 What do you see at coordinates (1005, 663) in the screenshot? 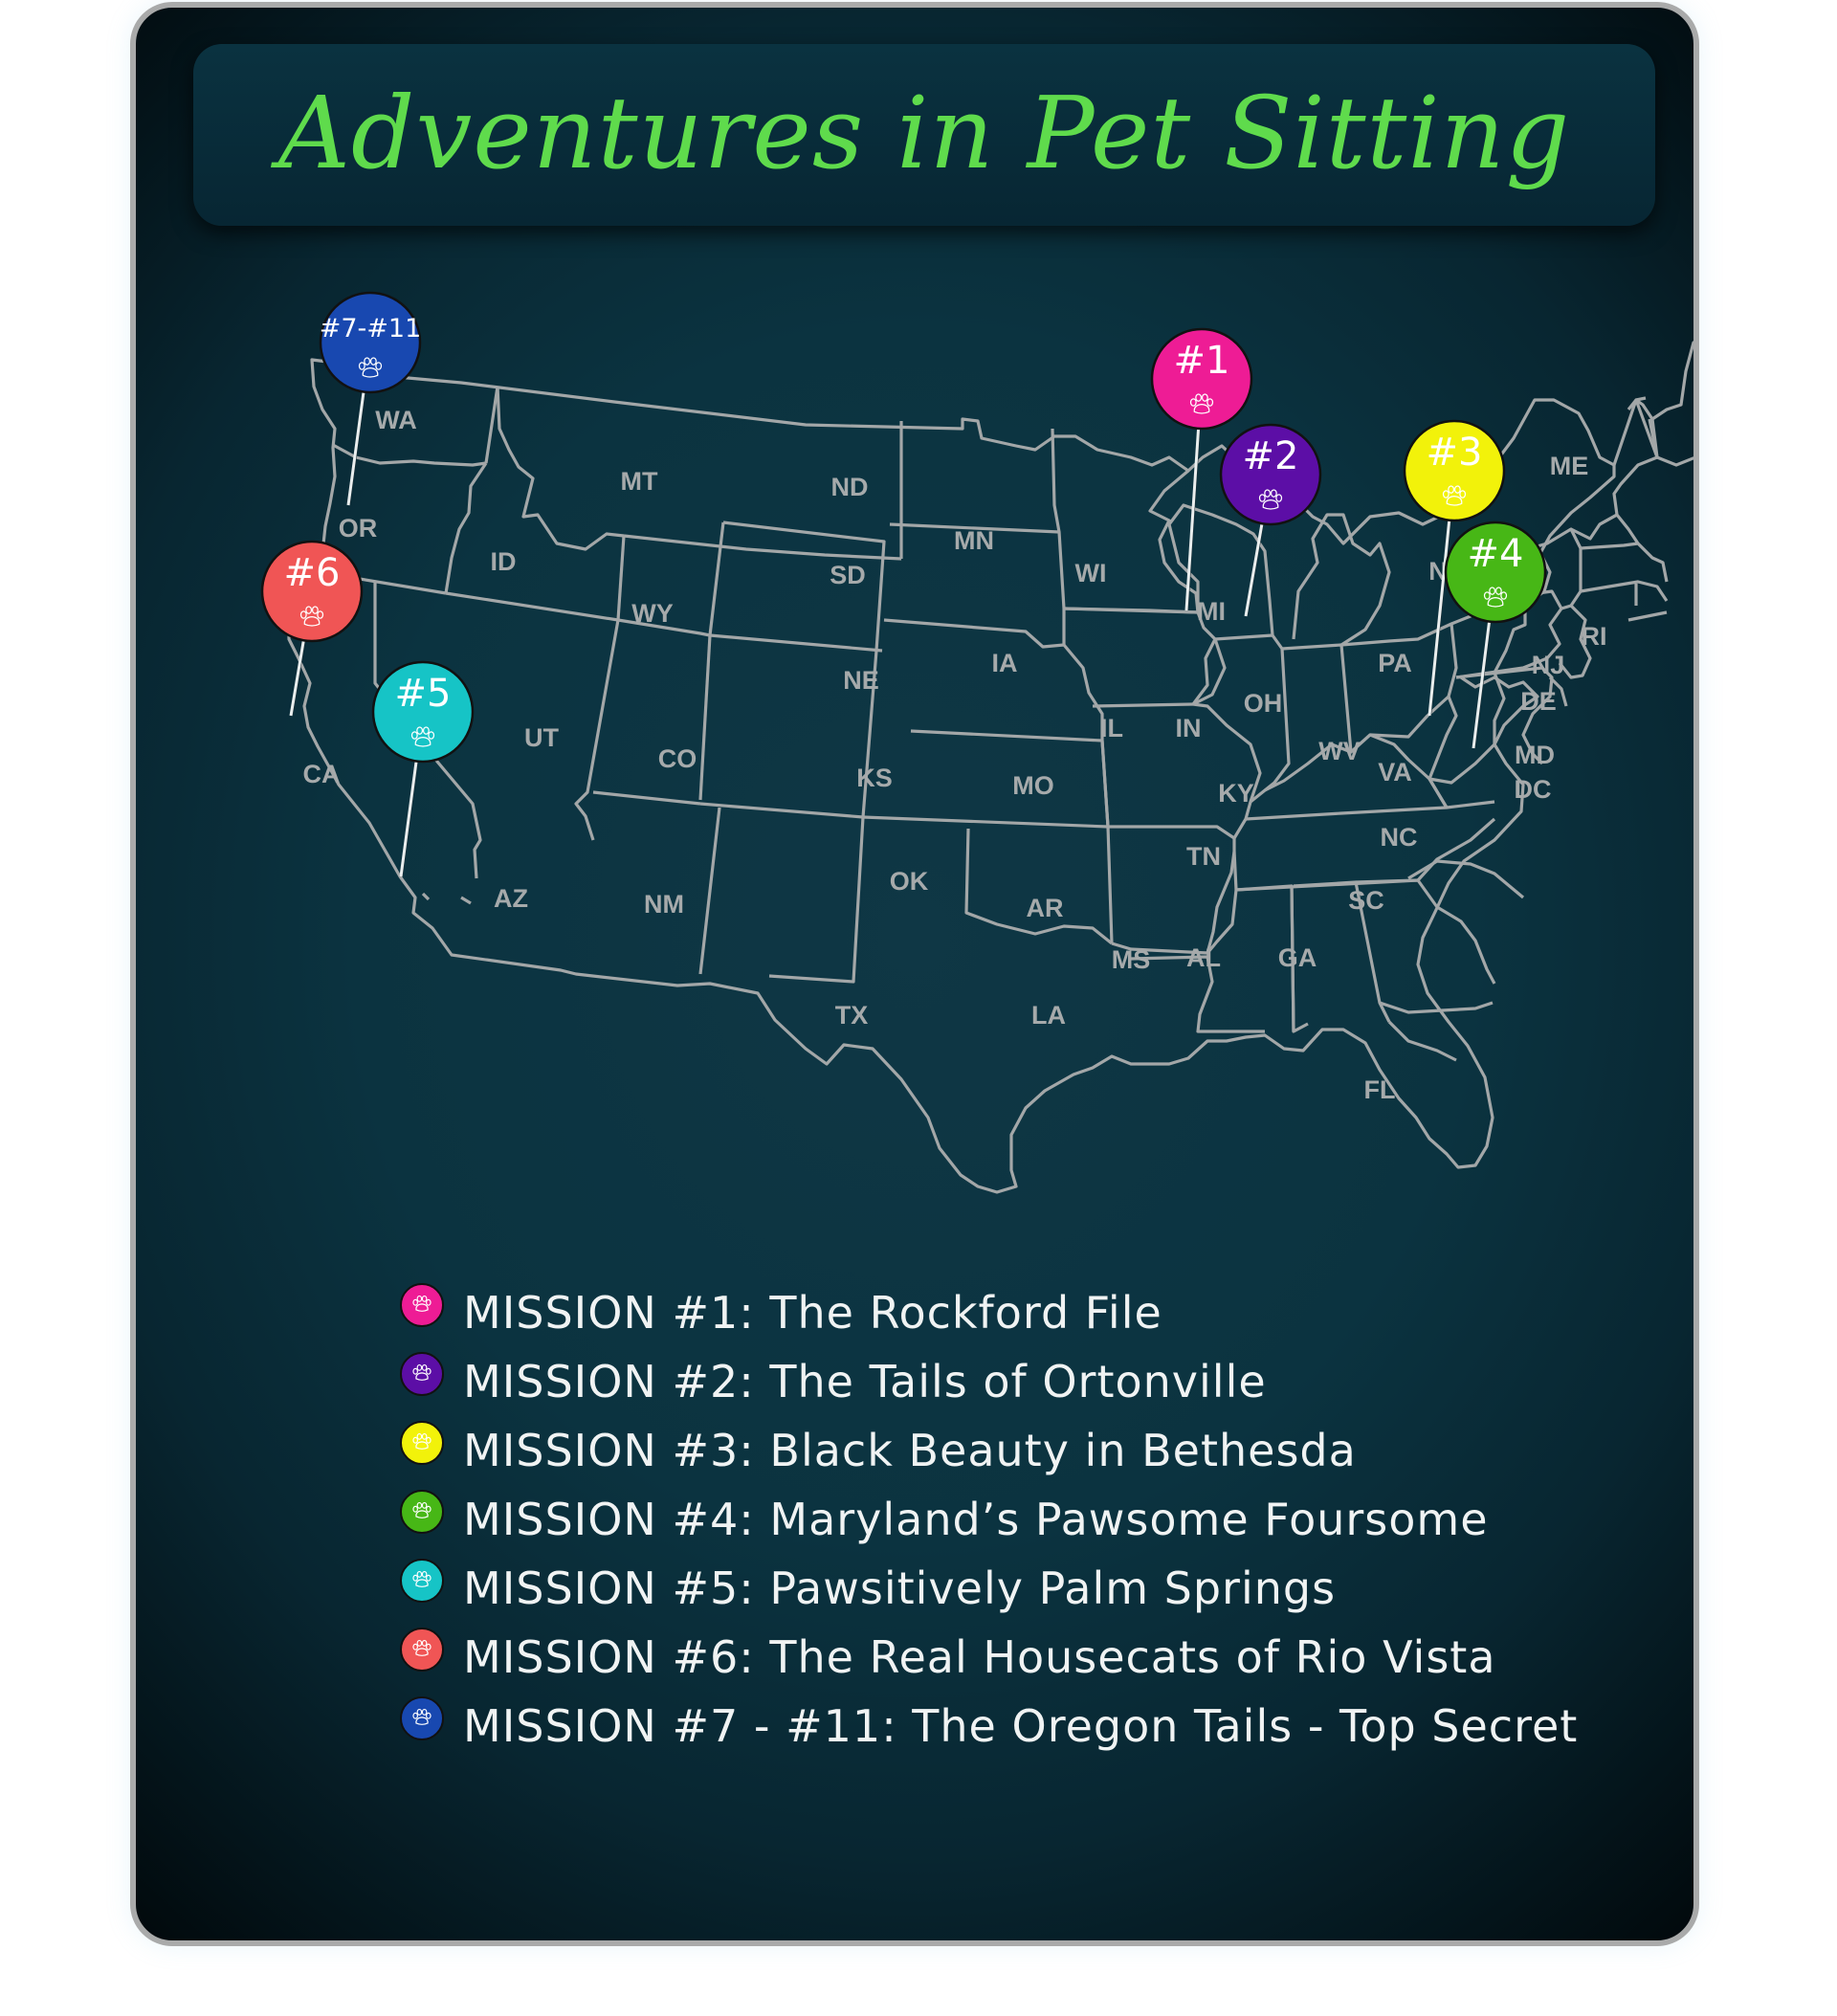
I see `state-label-ia: IA` at bounding box center [1005, 663].